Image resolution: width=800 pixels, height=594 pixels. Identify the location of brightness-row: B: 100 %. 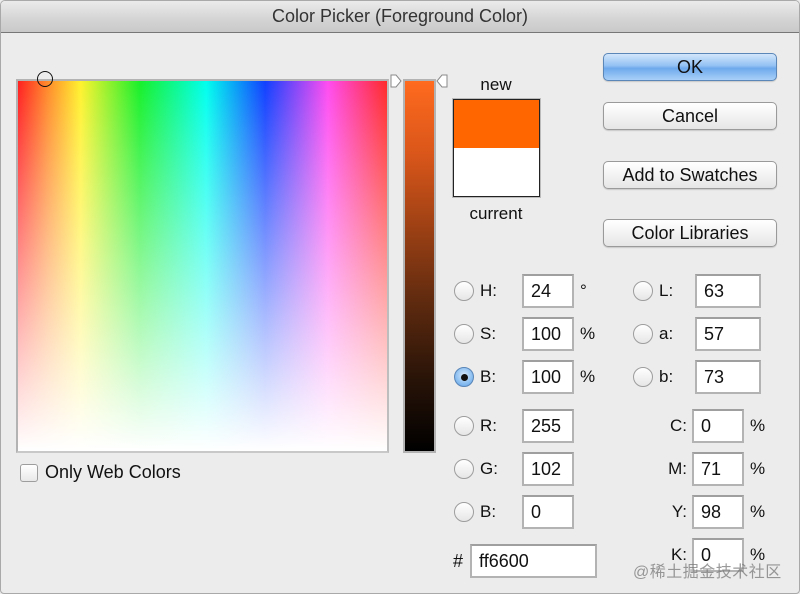
(524, 377).